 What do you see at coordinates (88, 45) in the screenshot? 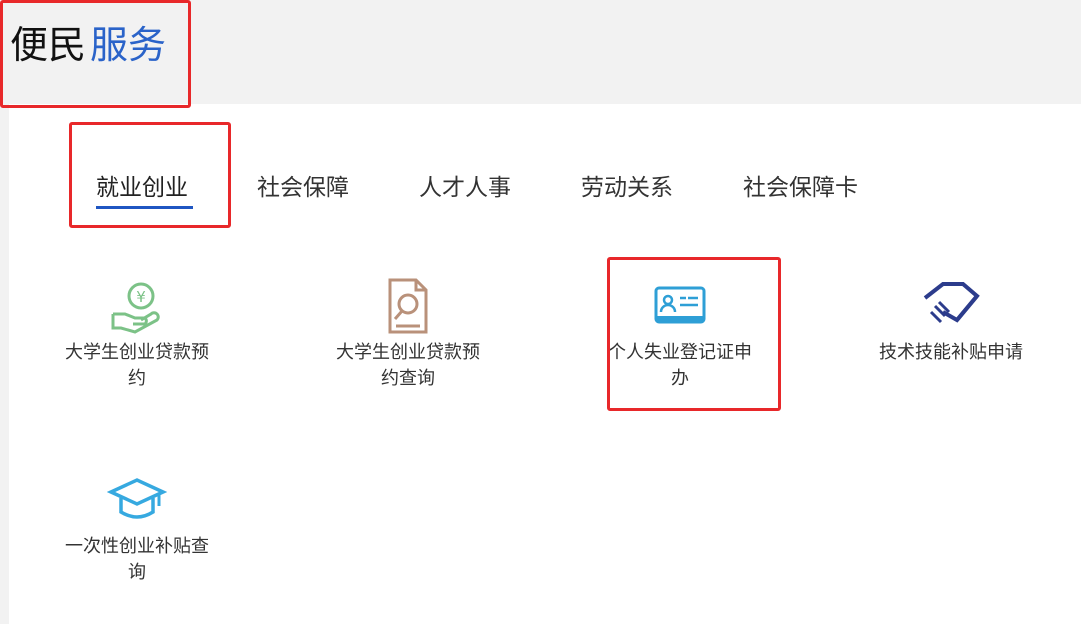
I see `page-title: 便民 服务` at bounding box center [88, 45].